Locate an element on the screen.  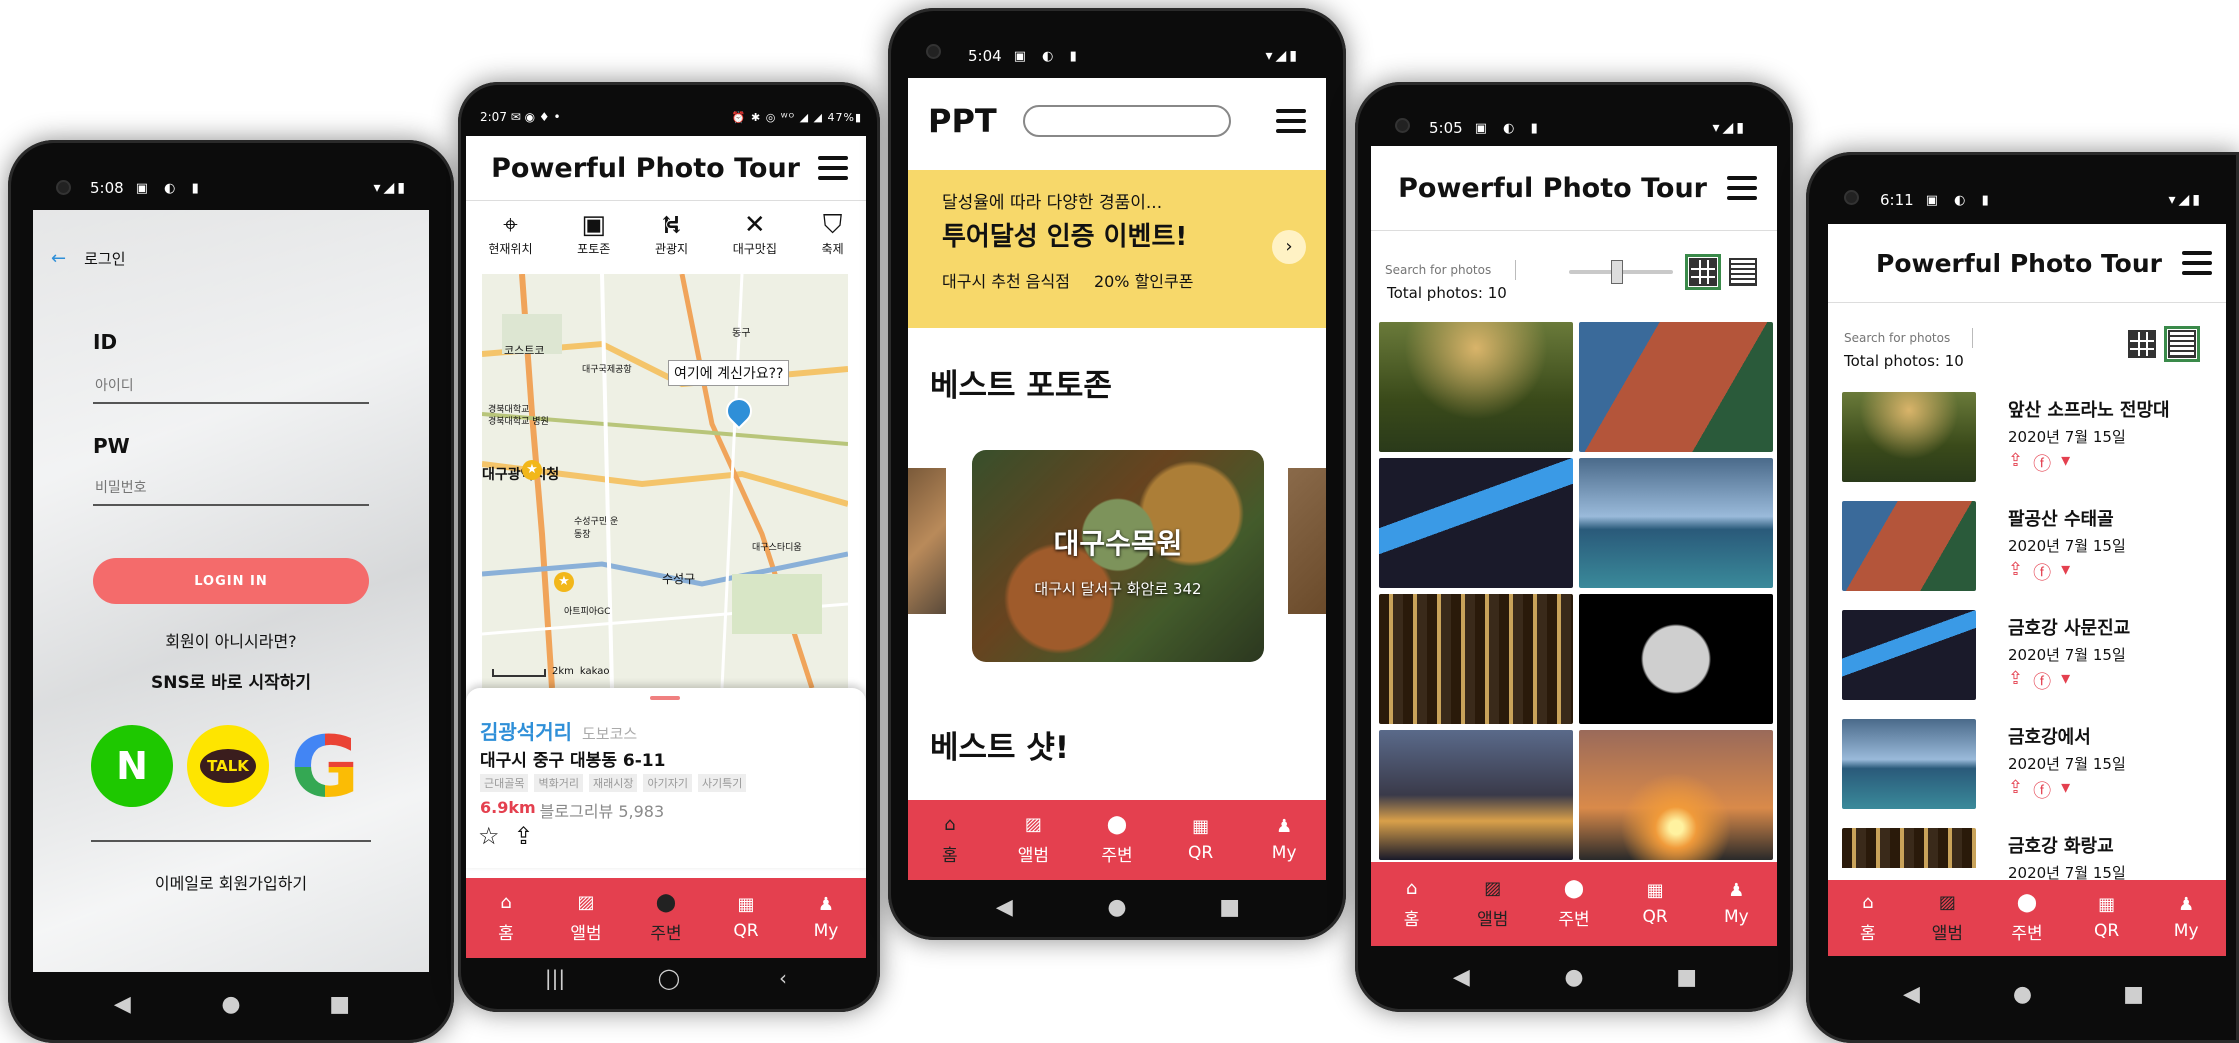
google-login-button: G is located at coordinates (325, 767).